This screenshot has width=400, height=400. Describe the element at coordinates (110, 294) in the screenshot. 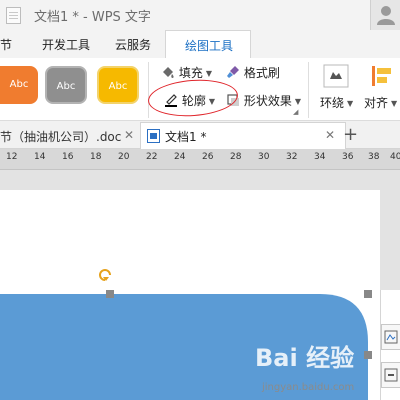

I see `top-resize-handle` at that location.